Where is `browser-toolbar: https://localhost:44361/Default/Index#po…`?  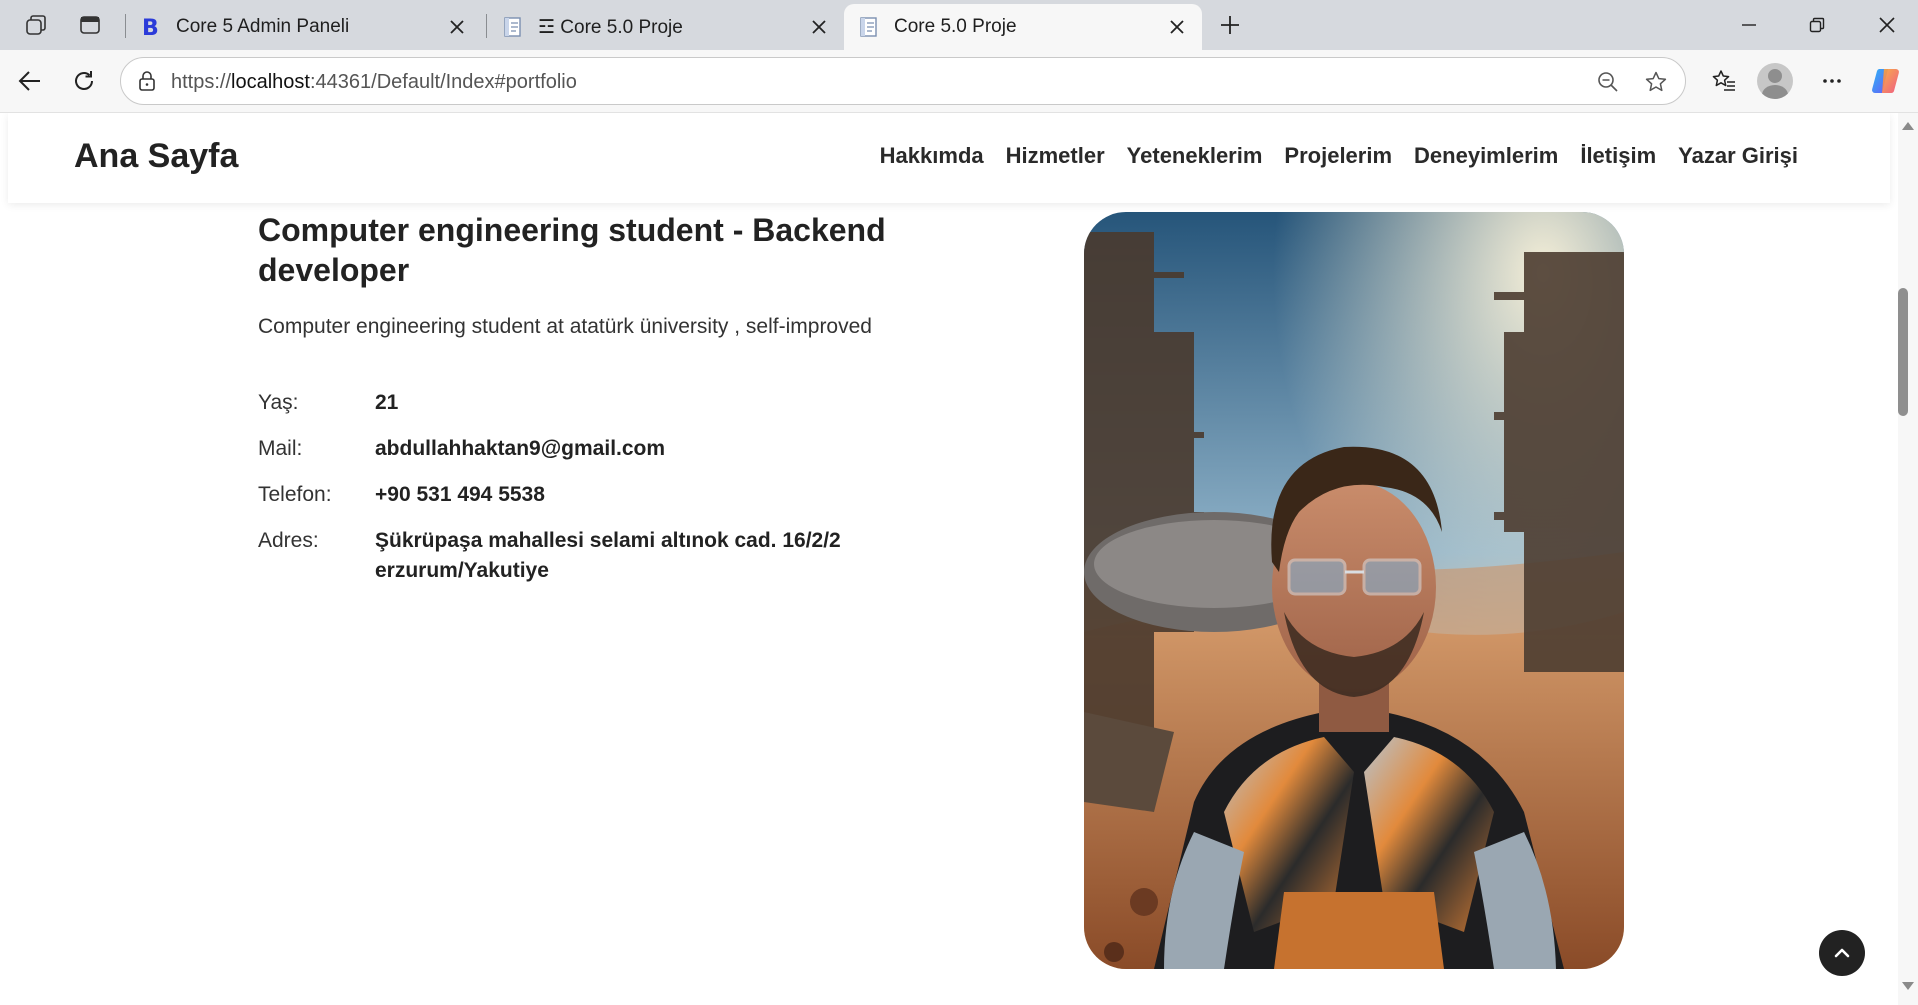 browser-toolbar: https://localhost:44361/Default/Index#po… is located at coordinates (959, 81).